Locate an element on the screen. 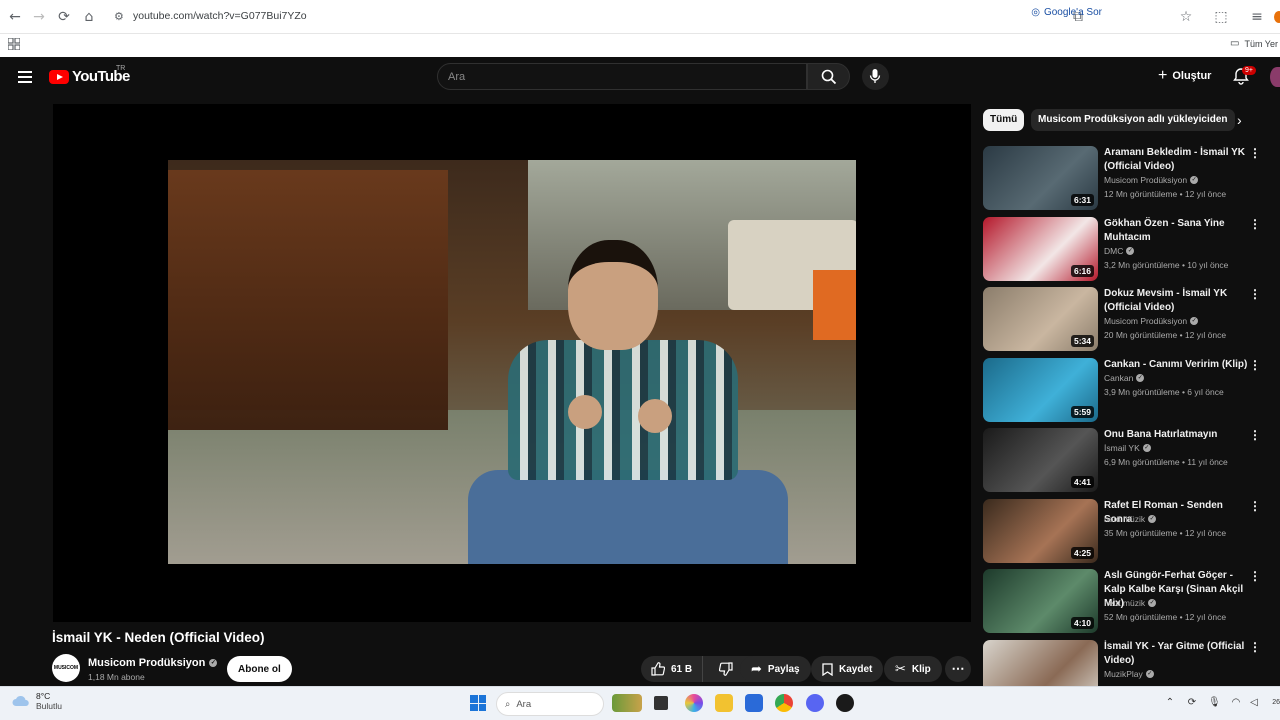  forward-icon: → is located at coordinates (39, 17).